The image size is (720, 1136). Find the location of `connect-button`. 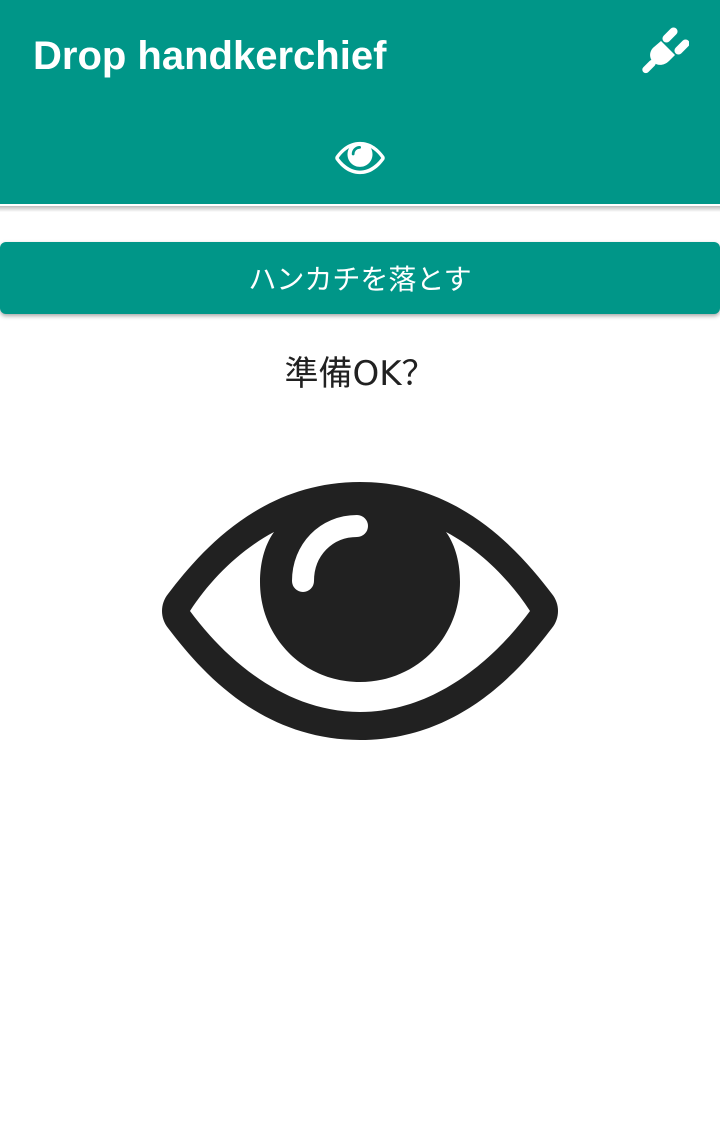

connect-button is located at coordinates (664, 52).